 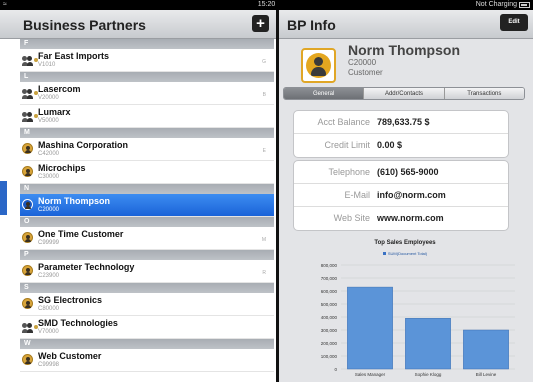 What do you see at coordinates (384, 254) in the screenshot?
I see `legend-swatch` at bounding box center [384, 254].